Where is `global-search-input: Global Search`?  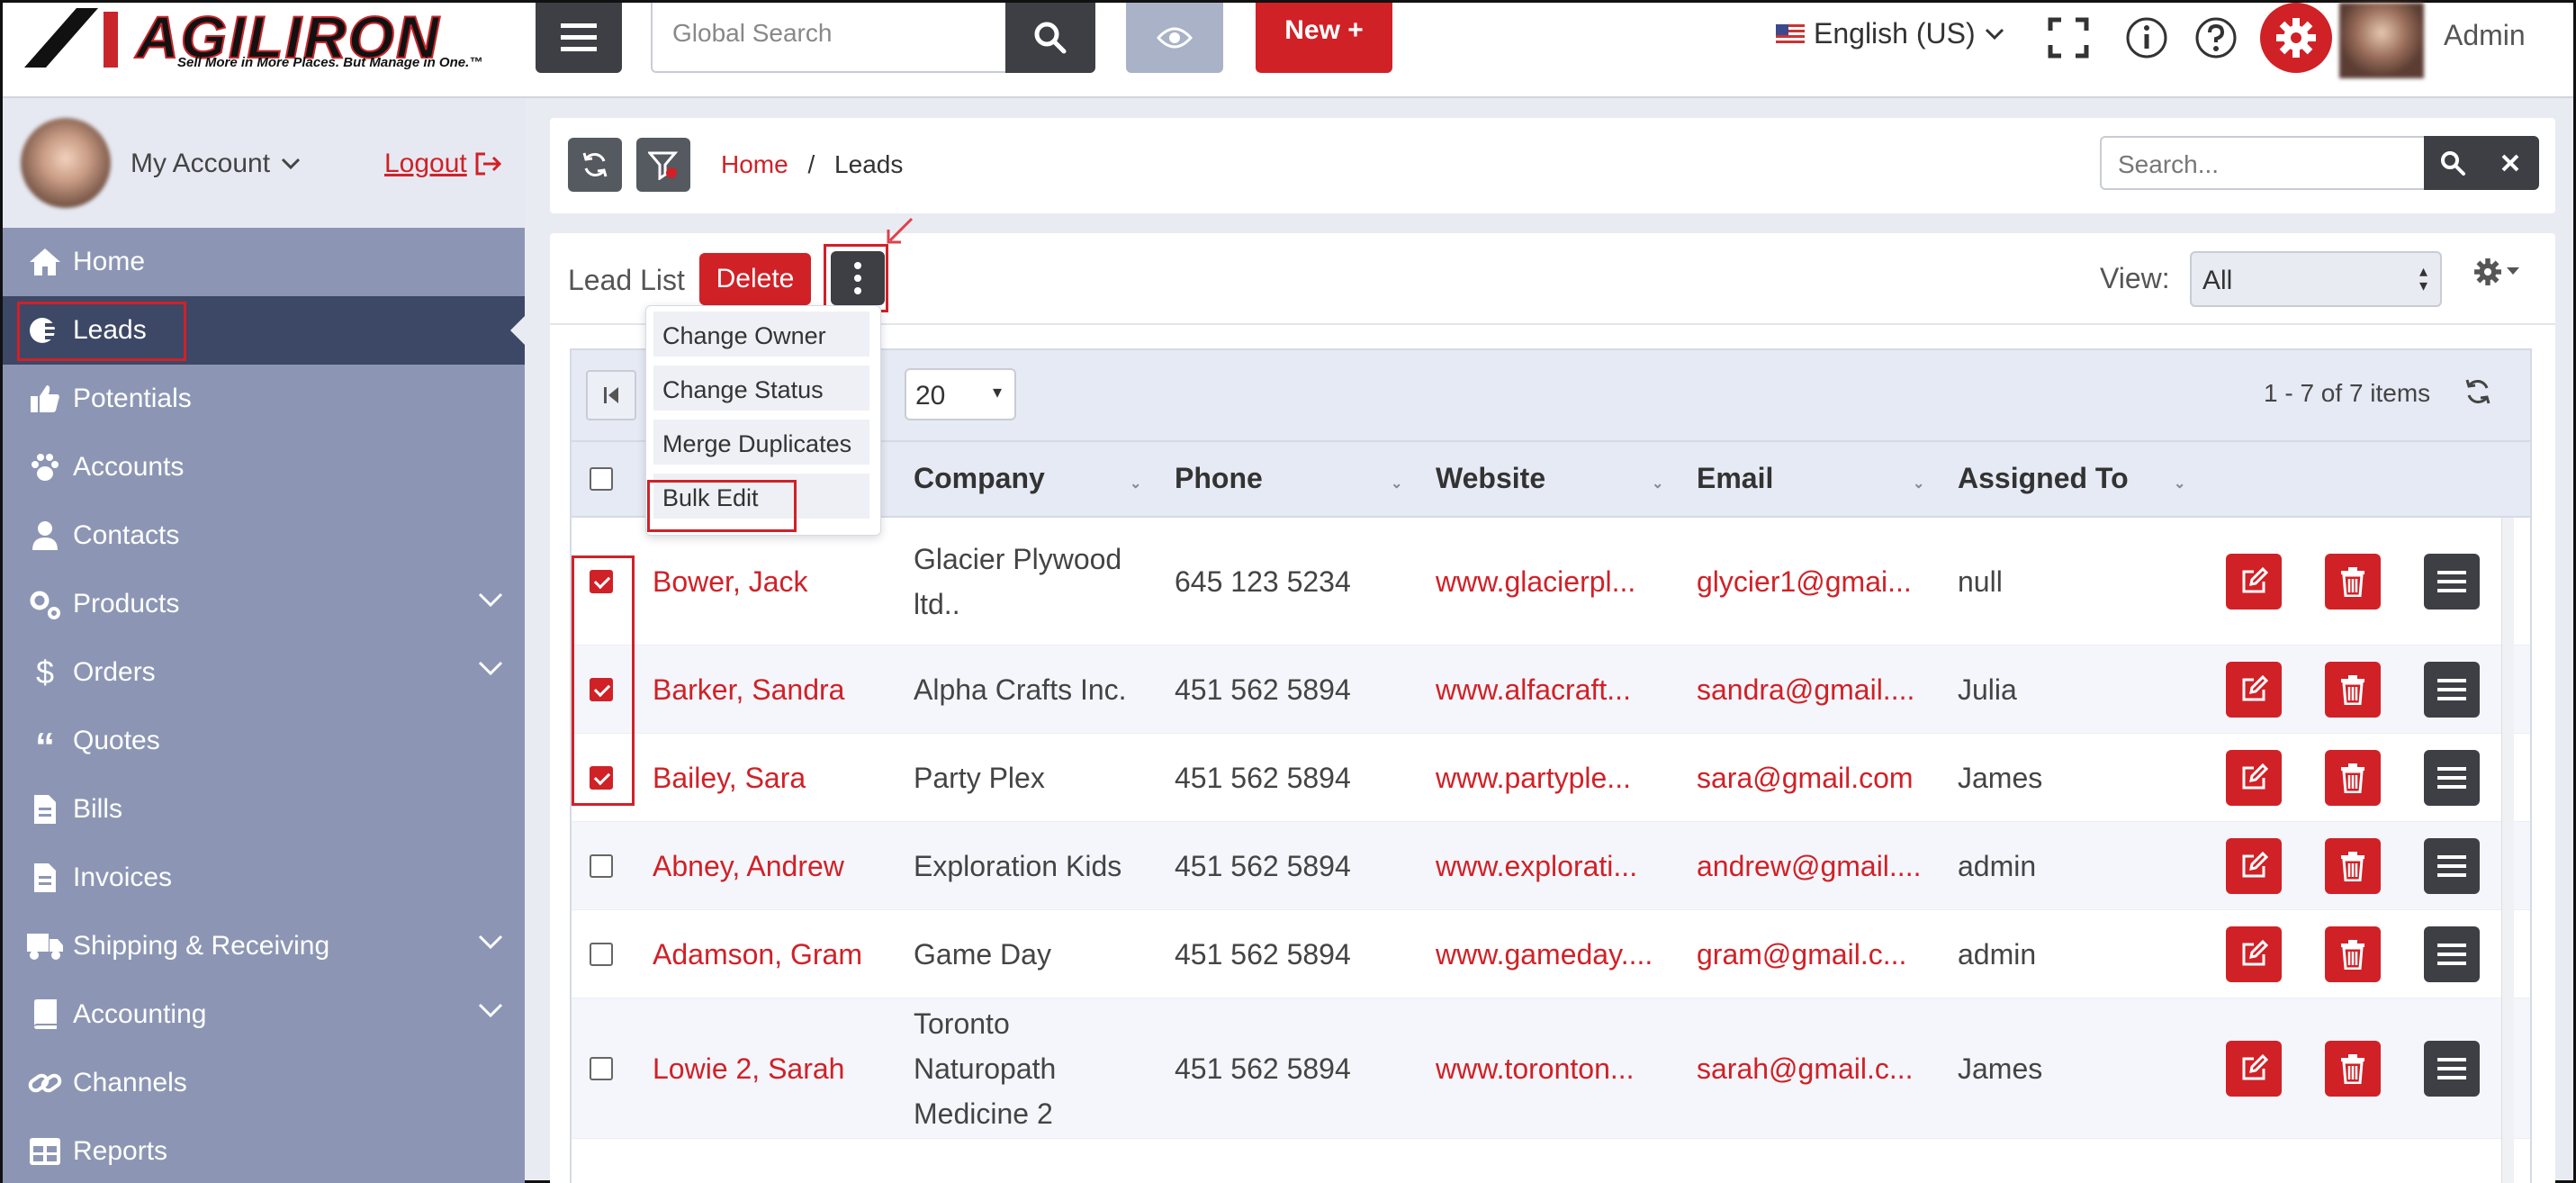
global-search-input: Global Search is located at coordinates (829, 38).